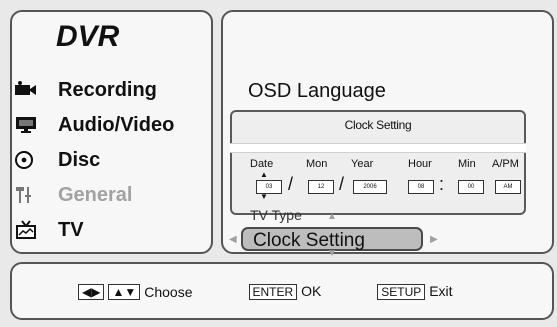  Describe the element at coordinates (434, 239) in the screenshot. I see `right-arrow-icon: ▶` at that location.